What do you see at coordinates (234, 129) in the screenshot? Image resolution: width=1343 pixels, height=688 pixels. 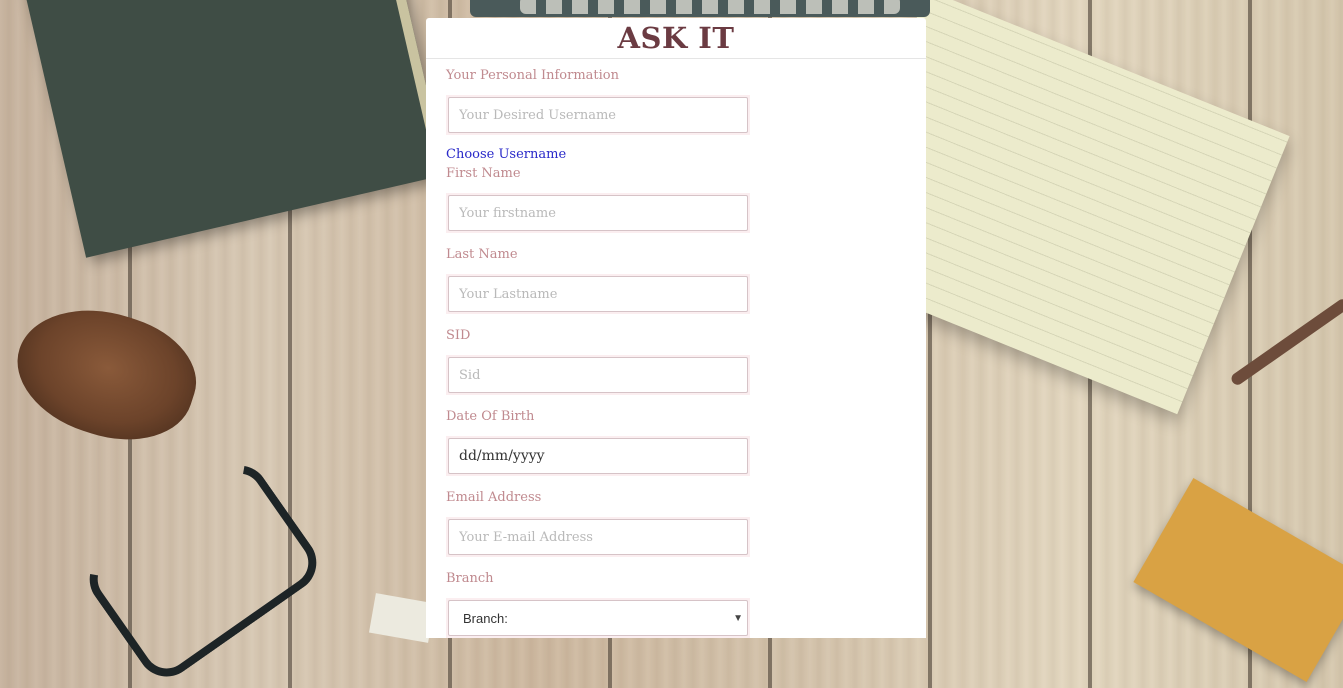 I see `book-image` at bounding box center [234, 129].